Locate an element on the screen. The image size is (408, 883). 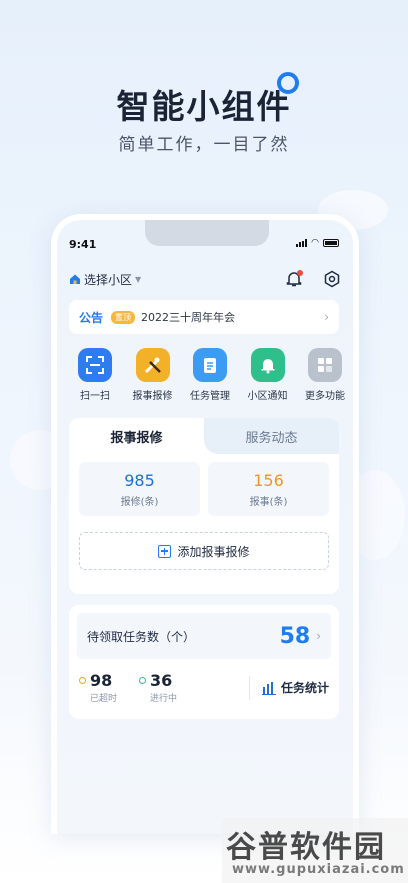
status-icons: ◠ is located at coordinates (317, 243).